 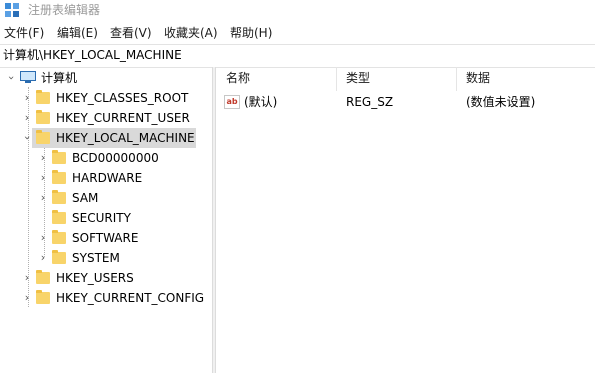 What do you see at coordinates (261, 102) in the screenshot?
I see `value-name: (默认)` at bounding box center [261, 102].